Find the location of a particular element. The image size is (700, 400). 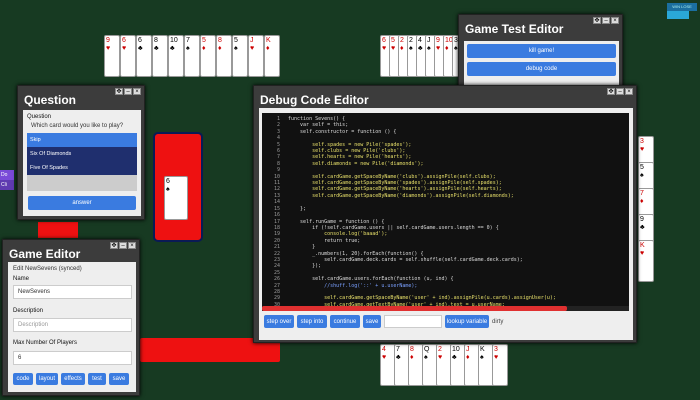

continue-button: continue is located at coordinates (345, 321).